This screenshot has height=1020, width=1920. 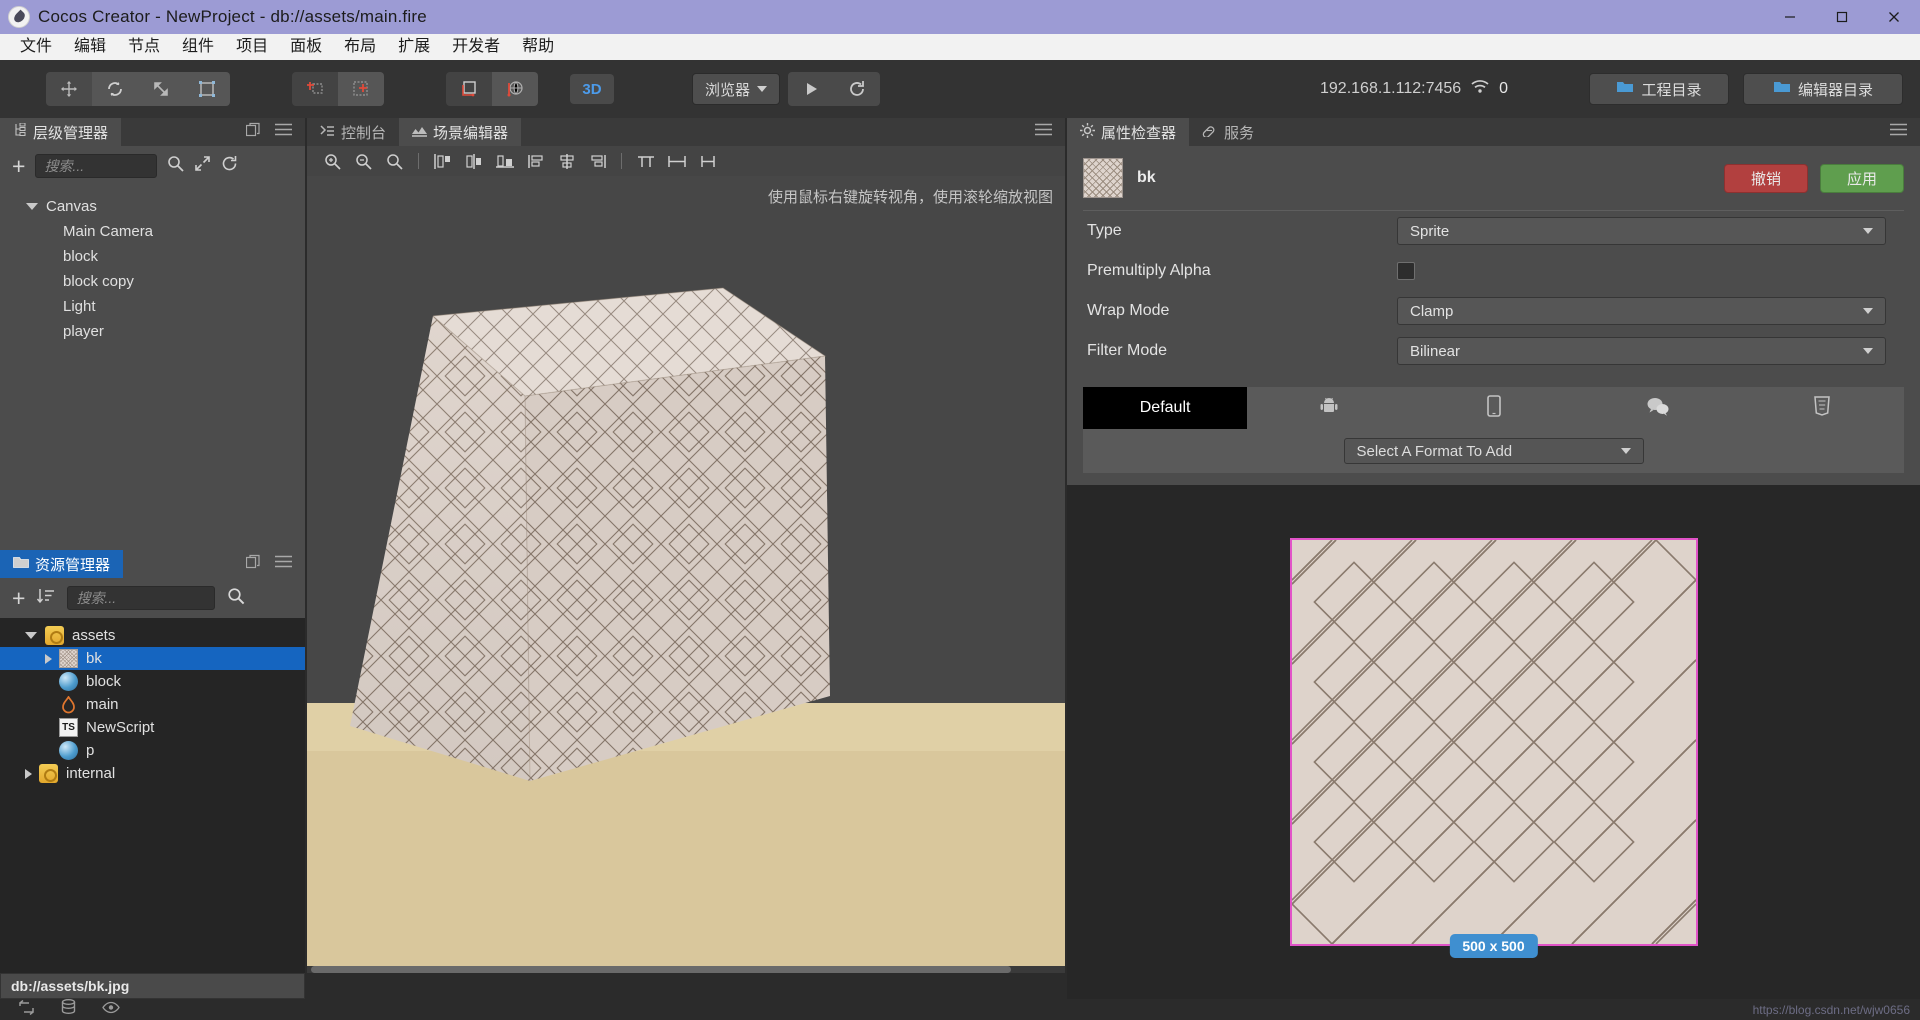 What do you see at coordinates (152, 773) in the screenshot?
I see `asset-row-internal: internal` at bounding box center [152, 773].